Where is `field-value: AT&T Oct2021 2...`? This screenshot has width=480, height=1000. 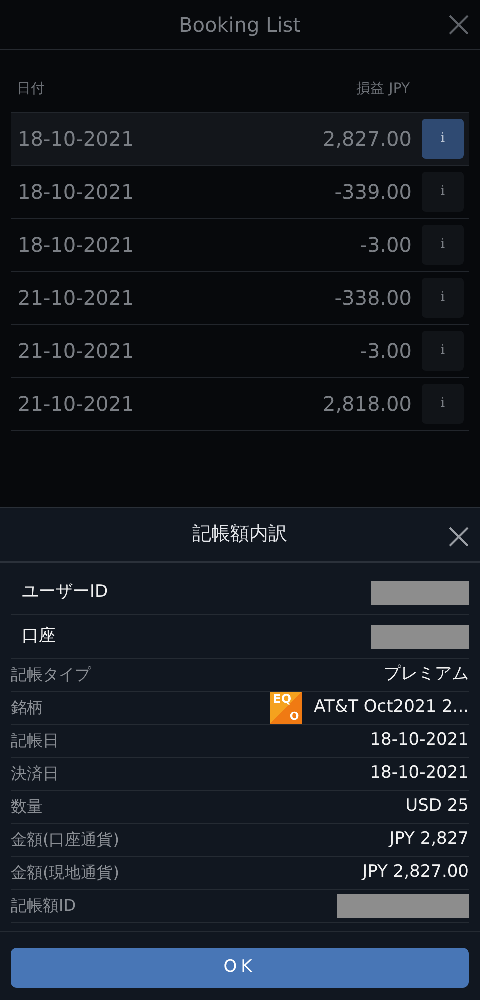
field-value: AT&T Oct2021 2... is located at coordinates (391, 708).